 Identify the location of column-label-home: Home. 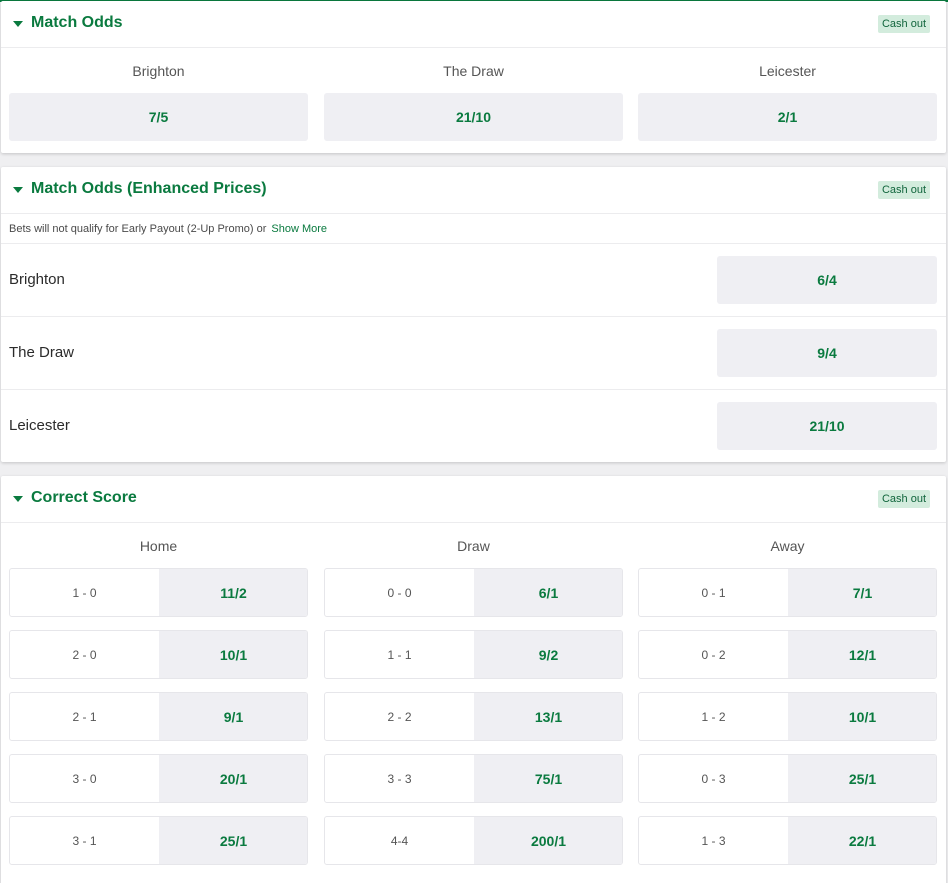
(158, 546).